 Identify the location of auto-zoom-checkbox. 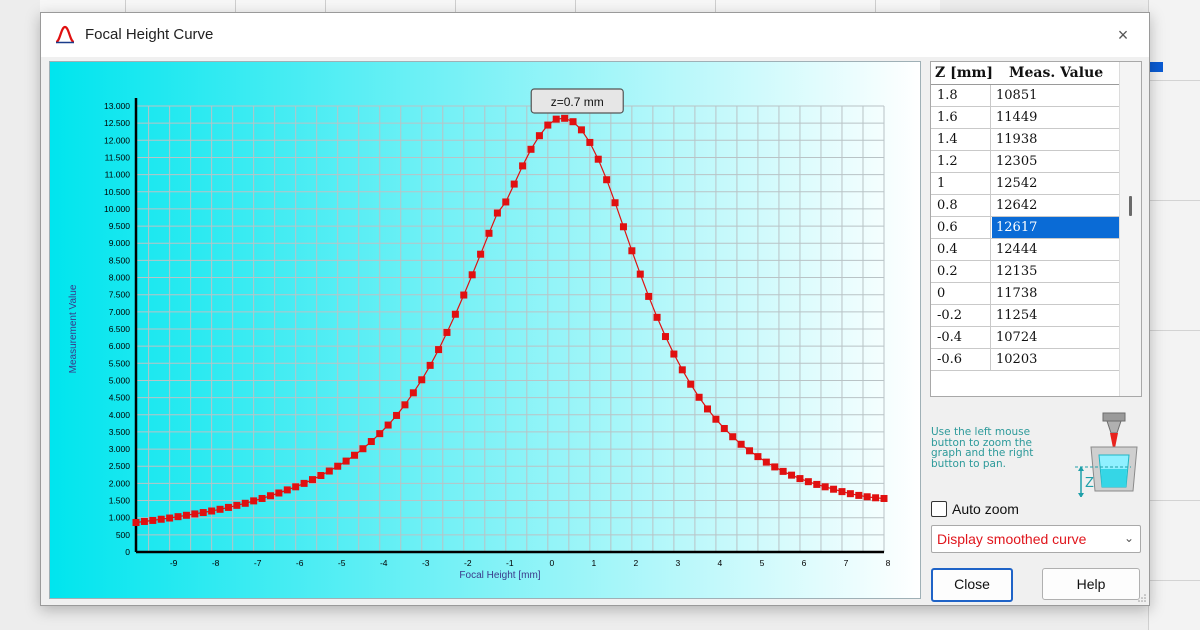
(939, 509).